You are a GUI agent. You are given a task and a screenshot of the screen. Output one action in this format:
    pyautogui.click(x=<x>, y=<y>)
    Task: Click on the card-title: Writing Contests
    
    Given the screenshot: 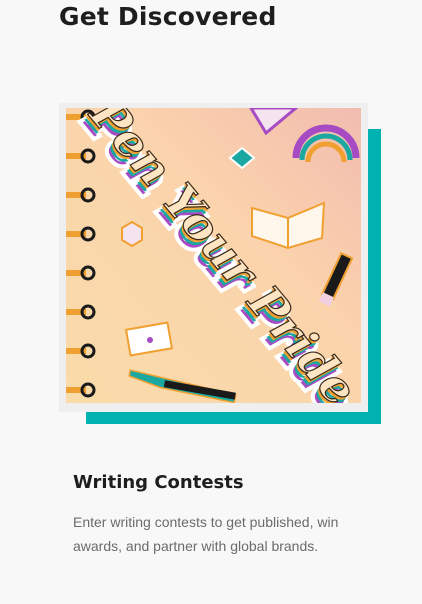 What is the action you would take?
    pyautogui.click(x=158, y=482)
    